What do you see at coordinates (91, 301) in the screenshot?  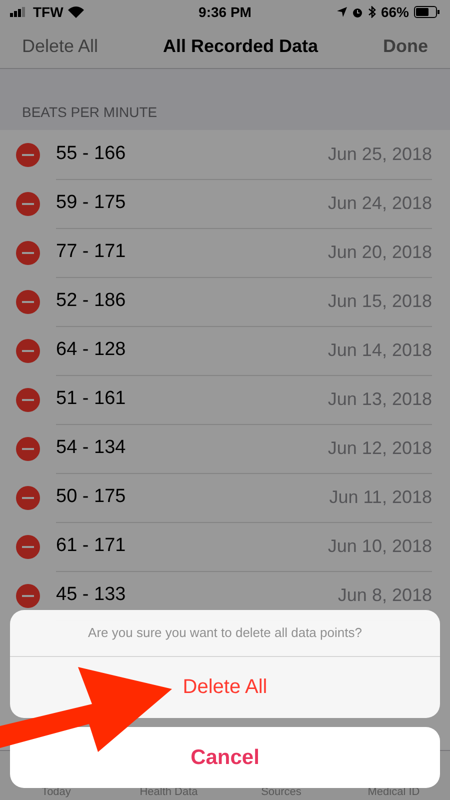 I see `bpm-range: 52 - 186` at bounding box center [91, 301].